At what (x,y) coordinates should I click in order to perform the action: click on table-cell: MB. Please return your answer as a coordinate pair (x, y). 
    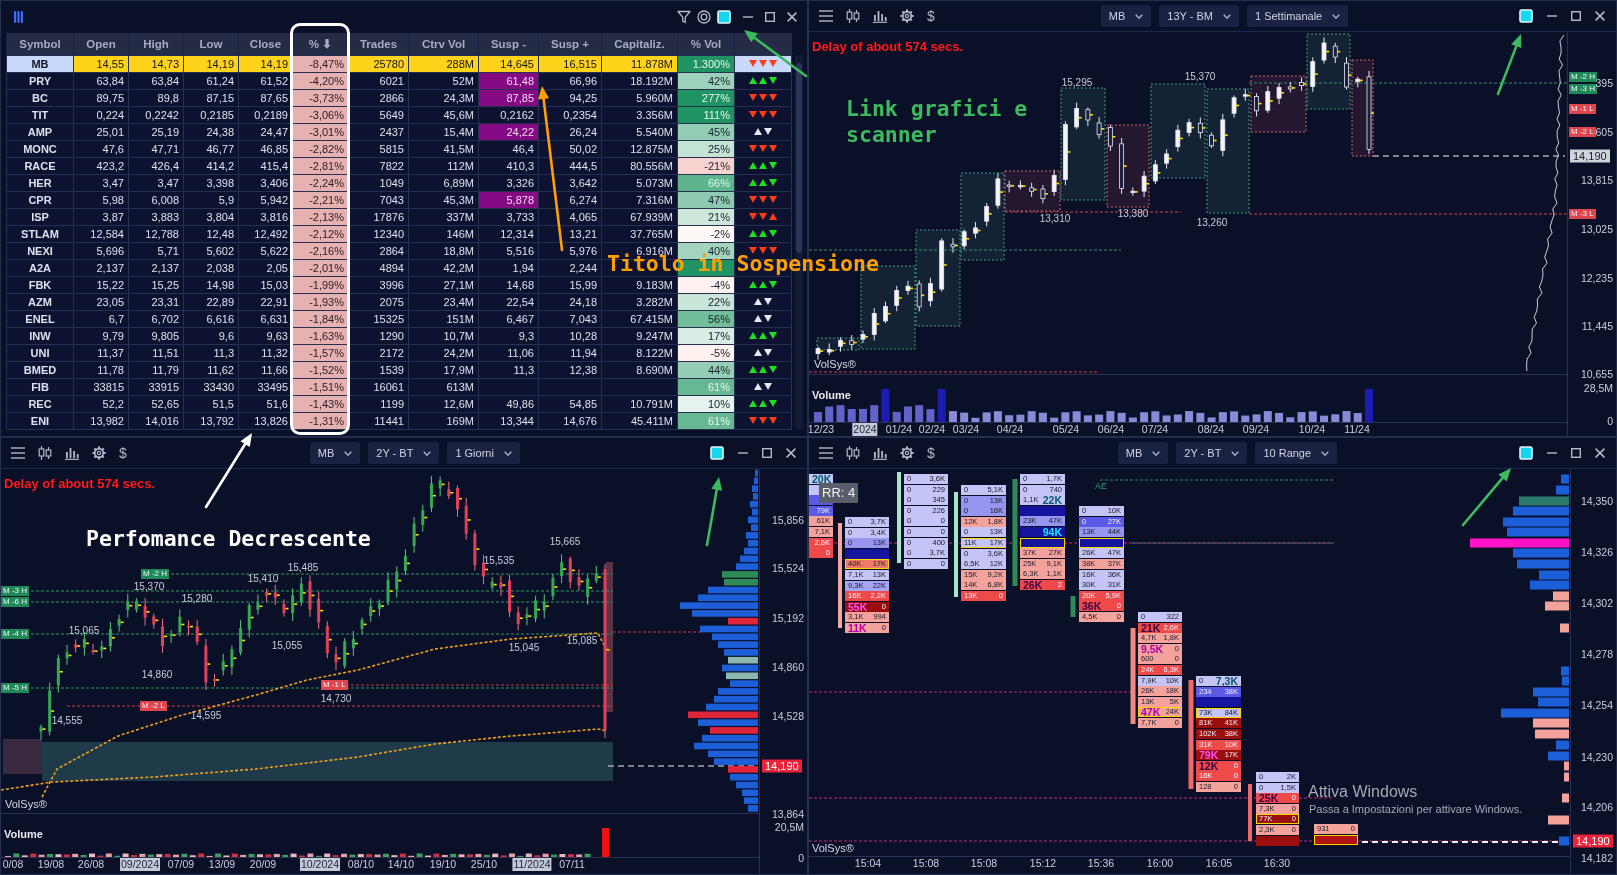
    Looking at the image, I should click on (40, 63).